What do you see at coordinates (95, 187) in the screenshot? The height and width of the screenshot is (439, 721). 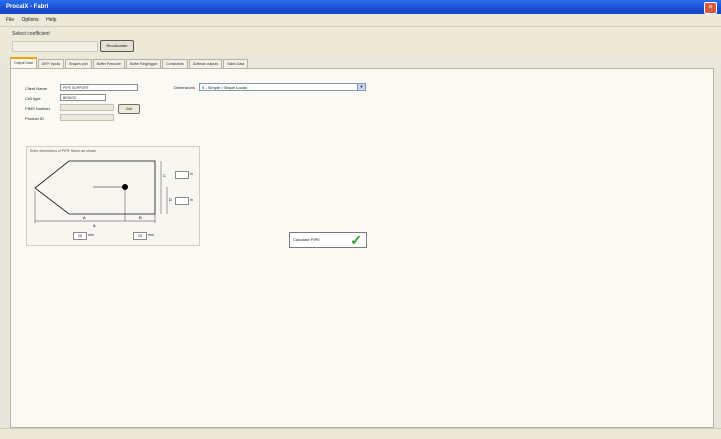 I see `pipe-outline-shape` at bounding box center [95, 187].